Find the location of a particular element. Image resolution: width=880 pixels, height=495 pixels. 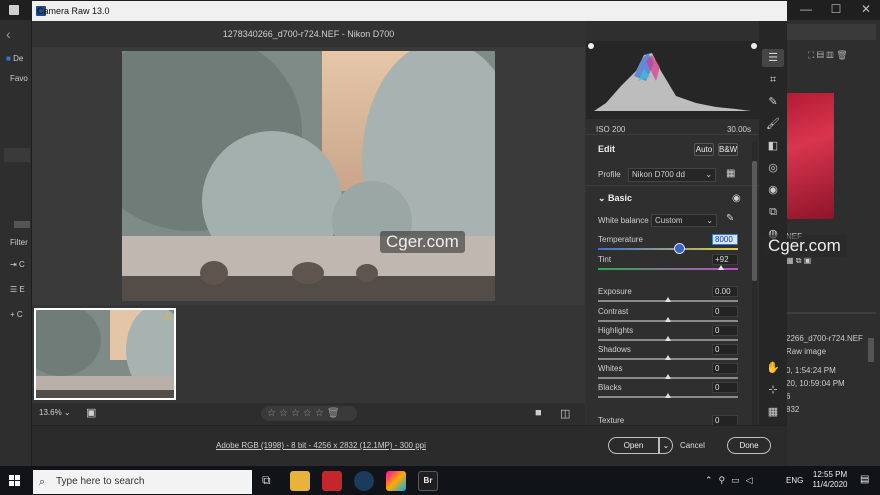

taskbar-search-input: ⌕ Type here to search is located at coordinates (142, 482).